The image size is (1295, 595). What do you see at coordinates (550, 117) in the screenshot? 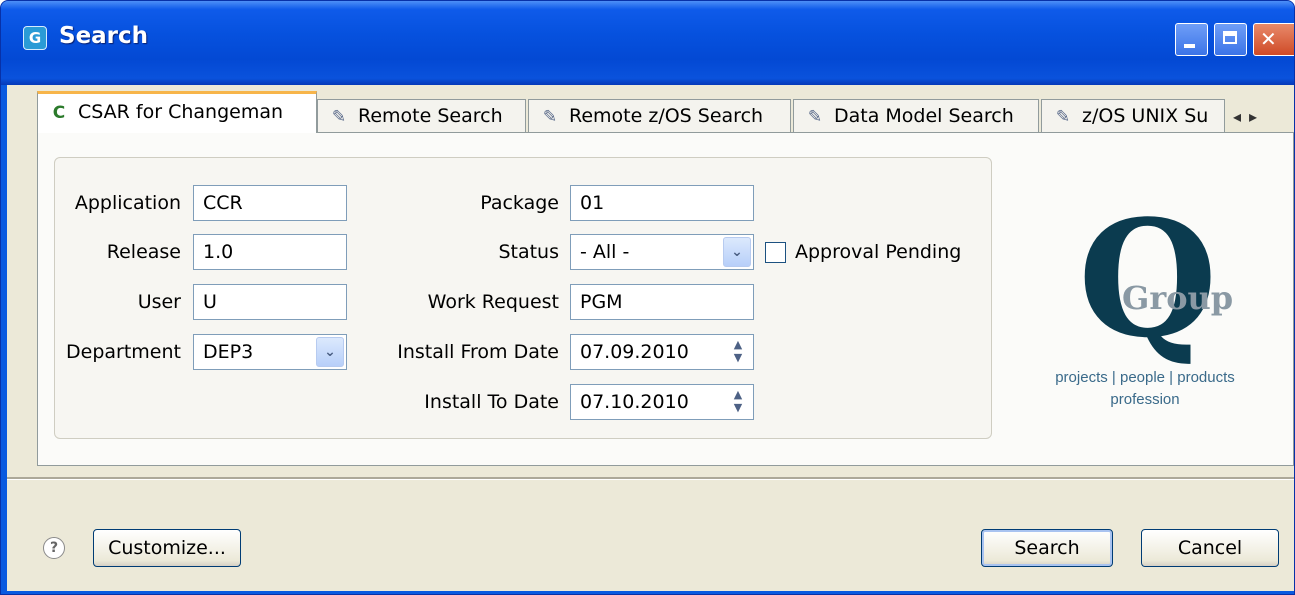
I see `remote-zos-search-icon: ✎` at bounding box center [550, 117].